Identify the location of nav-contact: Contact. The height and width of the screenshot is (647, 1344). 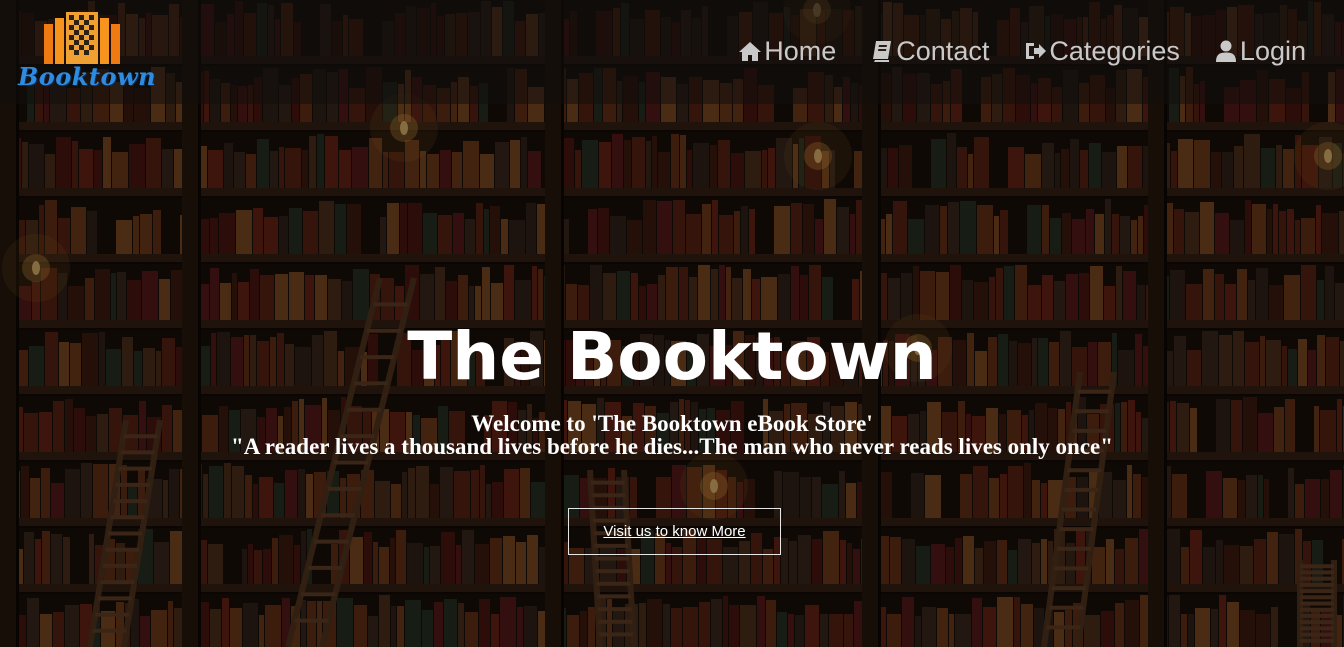
(929, 51).